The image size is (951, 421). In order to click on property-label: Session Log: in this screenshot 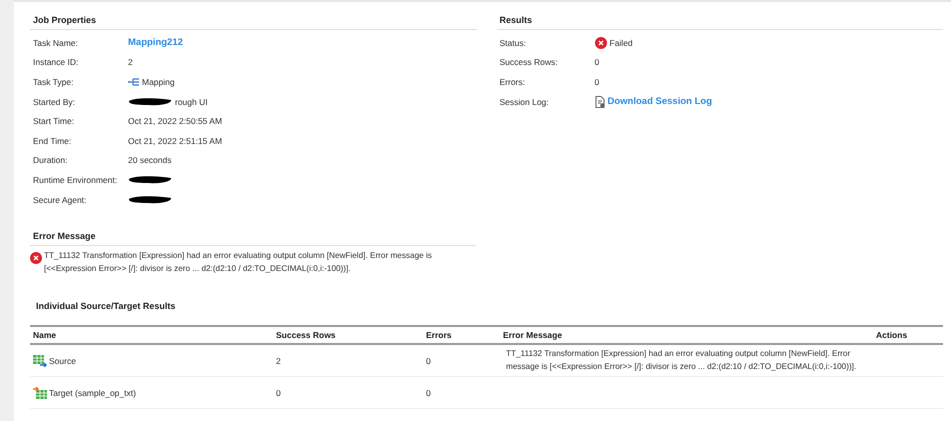, I will do `click(525, 101)`.